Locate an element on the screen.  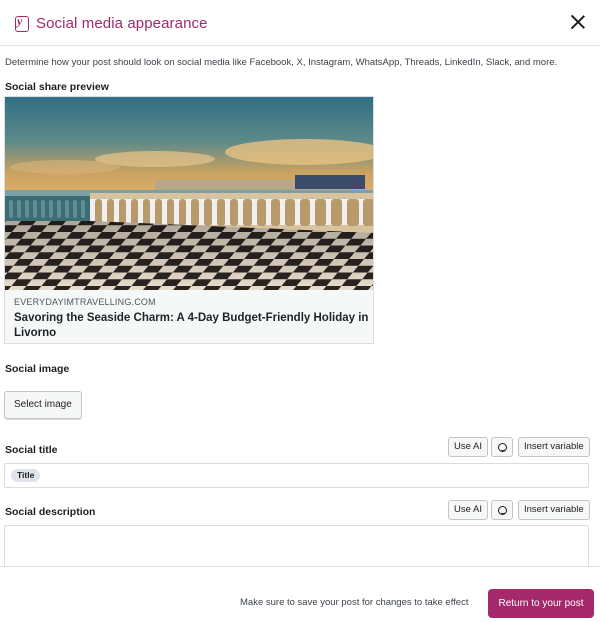
social-description-field is located at coordinates (296, 545).